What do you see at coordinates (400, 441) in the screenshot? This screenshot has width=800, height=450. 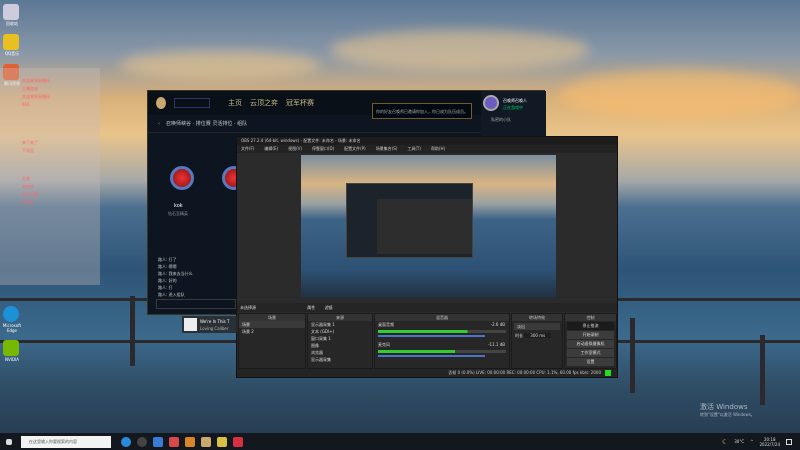 I see `taskbar: 在这里输入你要搜索的内容 ☾ 30°C ^ 20:18 2022/7/24` at bounding box center [400, 441].